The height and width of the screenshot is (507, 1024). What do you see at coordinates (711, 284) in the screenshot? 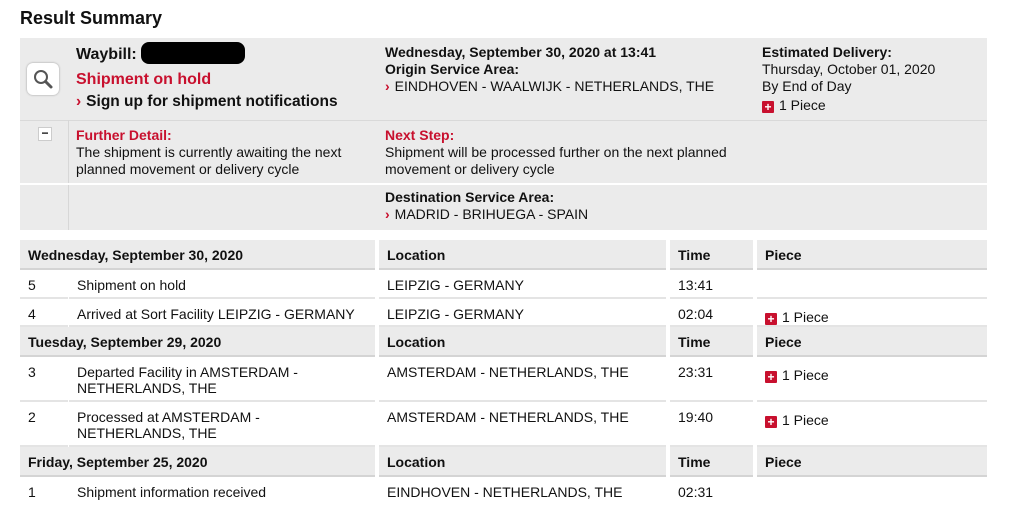
I see `row-time: 13:41` at bounding box center [711, 284].